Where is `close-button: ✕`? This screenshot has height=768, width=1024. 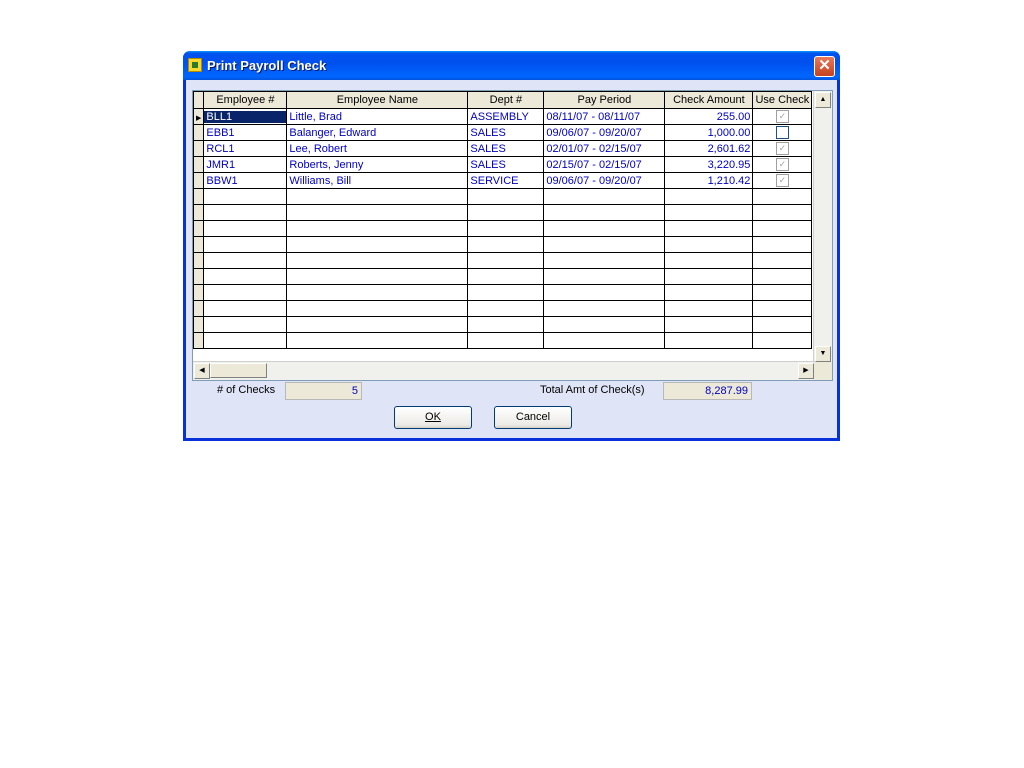
close-button: ✕ is located at coordinates (824, 66).